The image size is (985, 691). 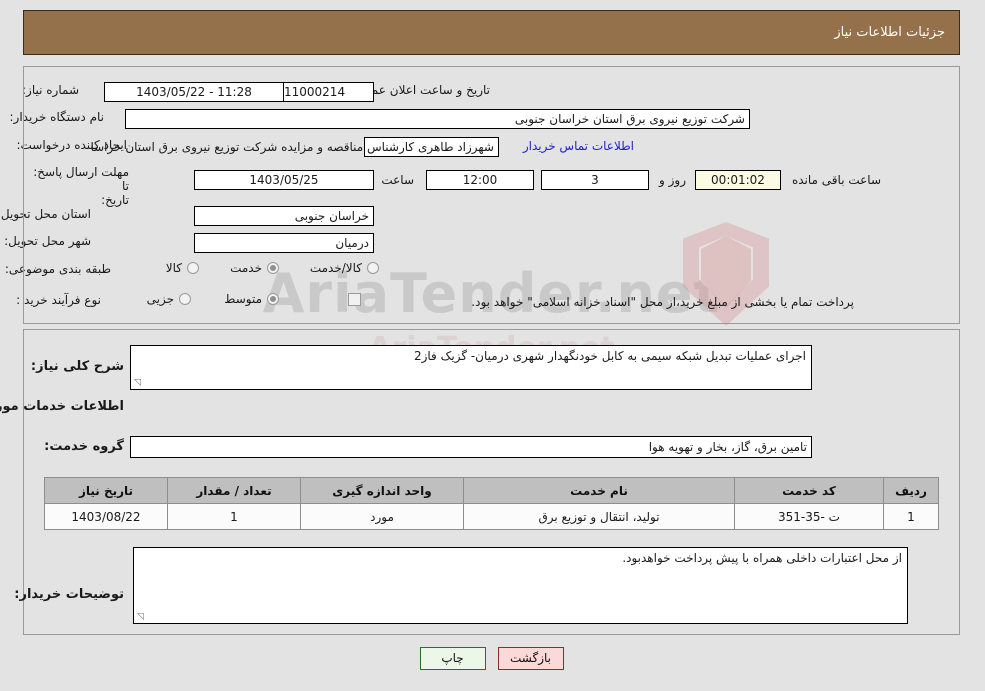 What do you see at coordinates (810, 516) in the screenshot?
I see `cell-service-code: ت -35-351` at bounding box center [810, 516].